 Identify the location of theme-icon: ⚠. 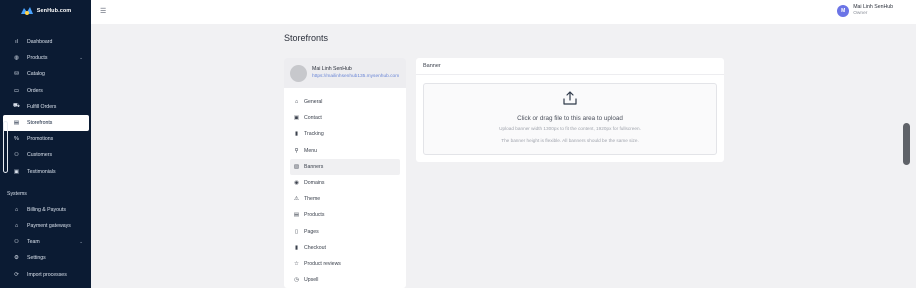
(296, 199).